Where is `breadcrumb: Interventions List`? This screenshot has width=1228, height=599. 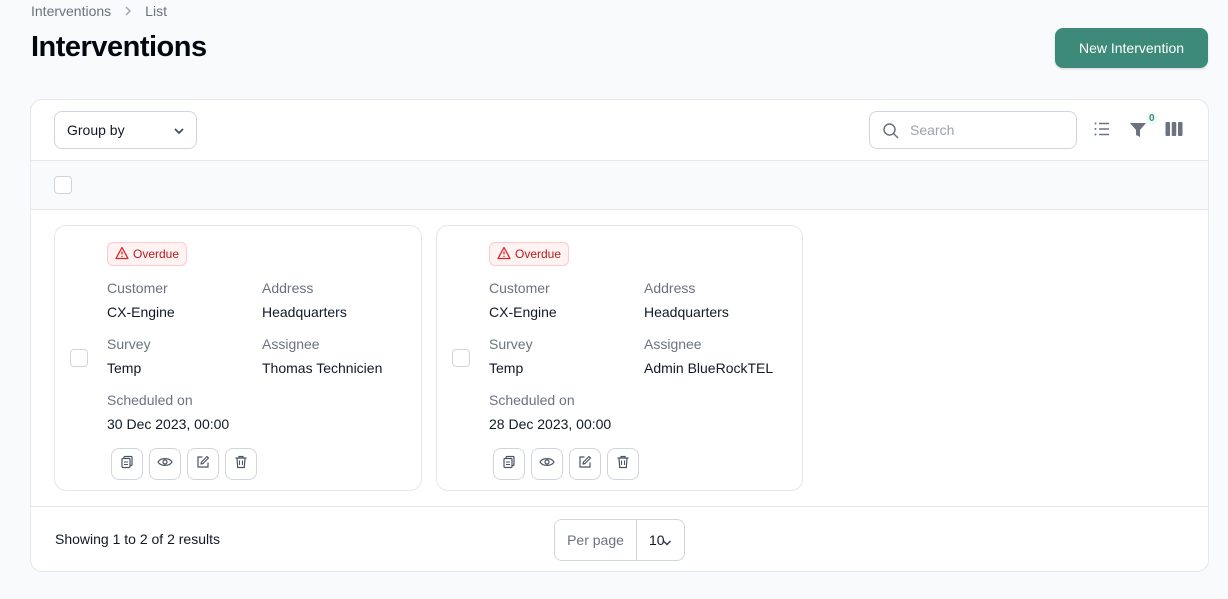 breadcrumb: Interventions List is located at coordinates (99, 11).